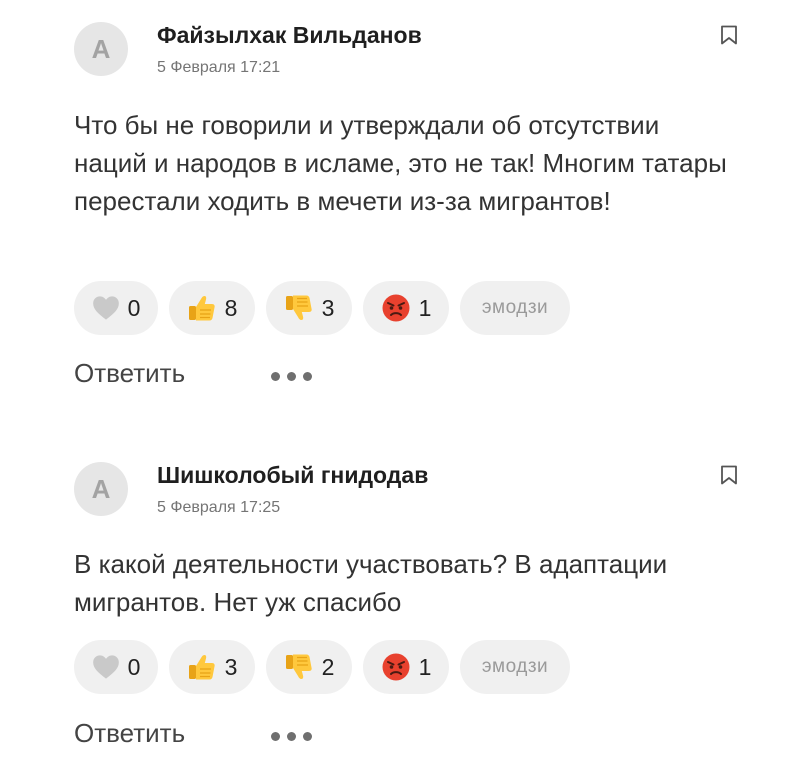 The image size is (800, 772). What do you see at coordinates (231, 307) in the screenshot?
I see `reaction-count: 8` at bounding box center [231, 307].